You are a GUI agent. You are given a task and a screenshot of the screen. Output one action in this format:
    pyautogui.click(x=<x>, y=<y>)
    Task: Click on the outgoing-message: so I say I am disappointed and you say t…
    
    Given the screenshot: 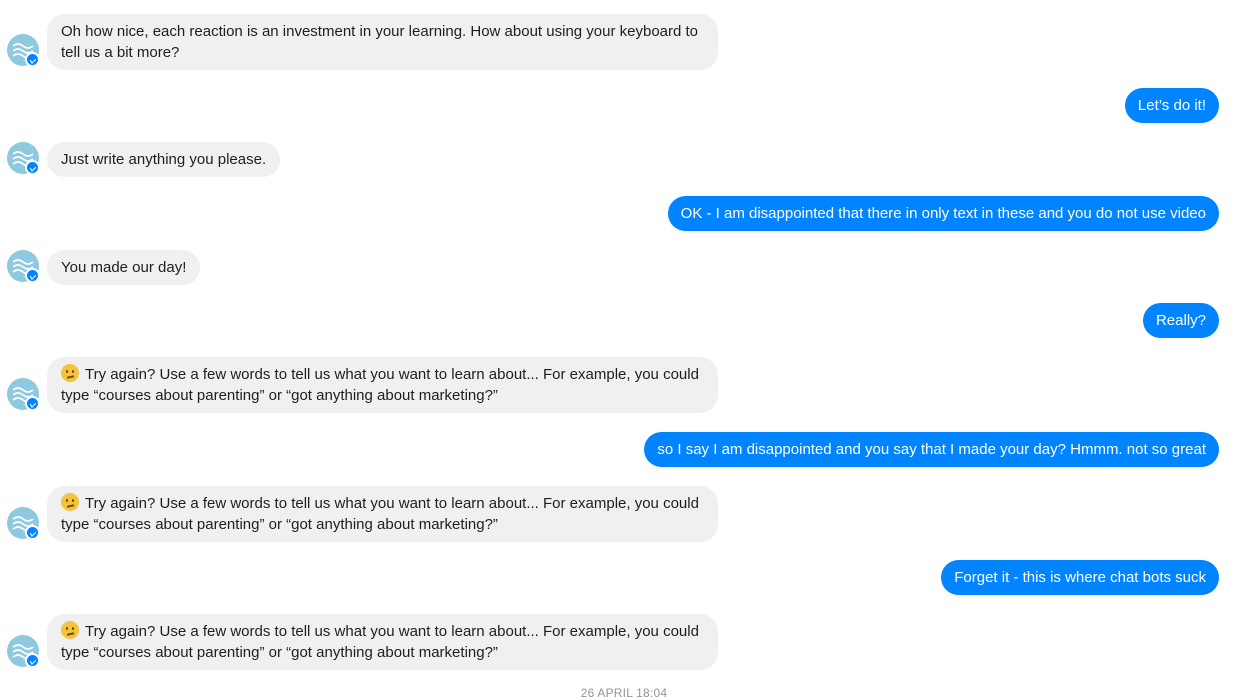 What is the action you would take?
    pyautogui.click(x=931, y=449)
    